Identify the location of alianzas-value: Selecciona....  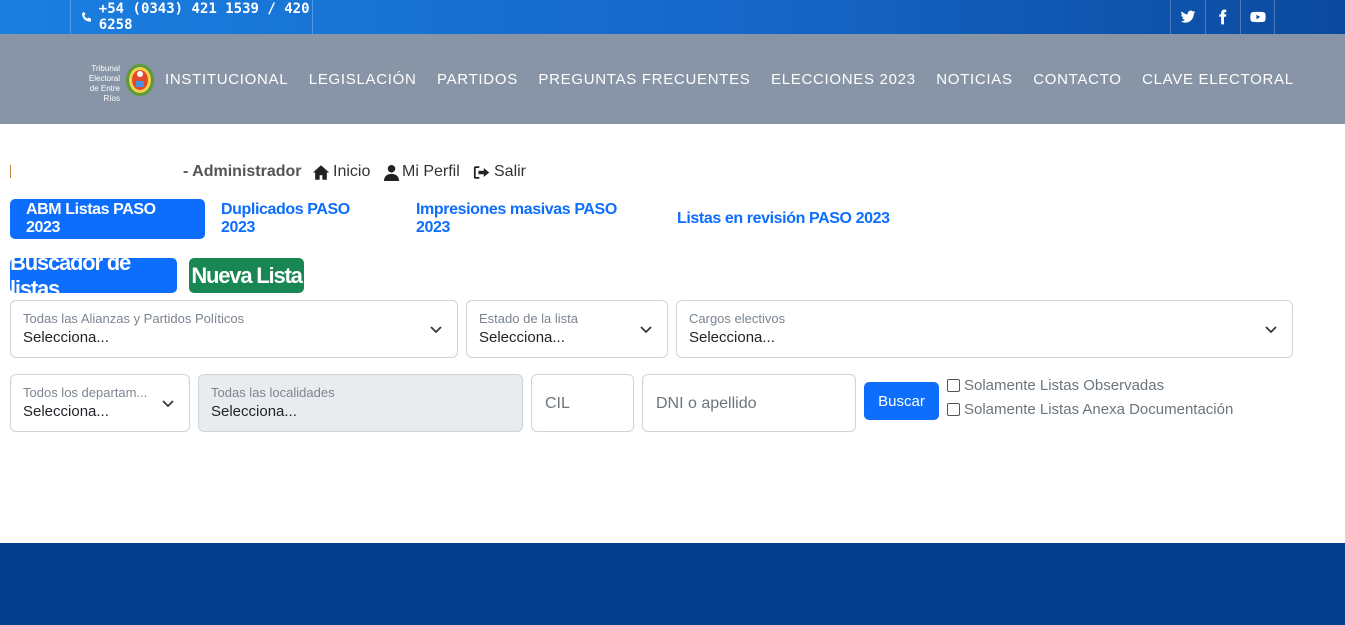
(66, 337).